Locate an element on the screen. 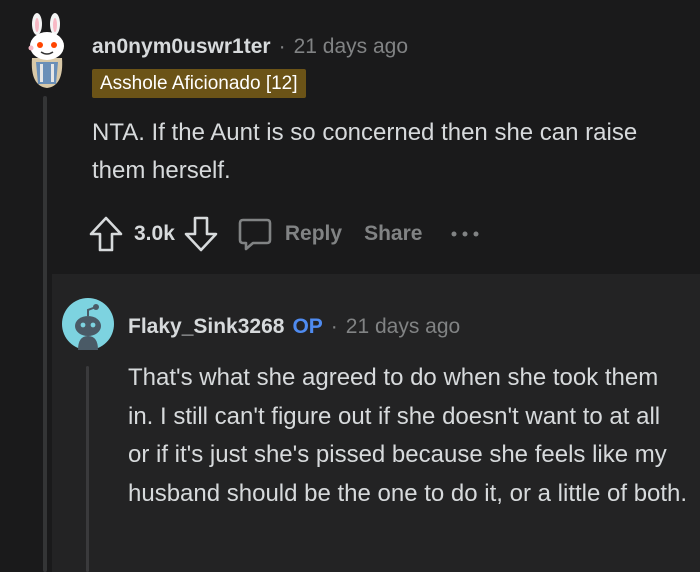 The image size is (700, 572). downvote-icon is located at coordinates (201, 234).